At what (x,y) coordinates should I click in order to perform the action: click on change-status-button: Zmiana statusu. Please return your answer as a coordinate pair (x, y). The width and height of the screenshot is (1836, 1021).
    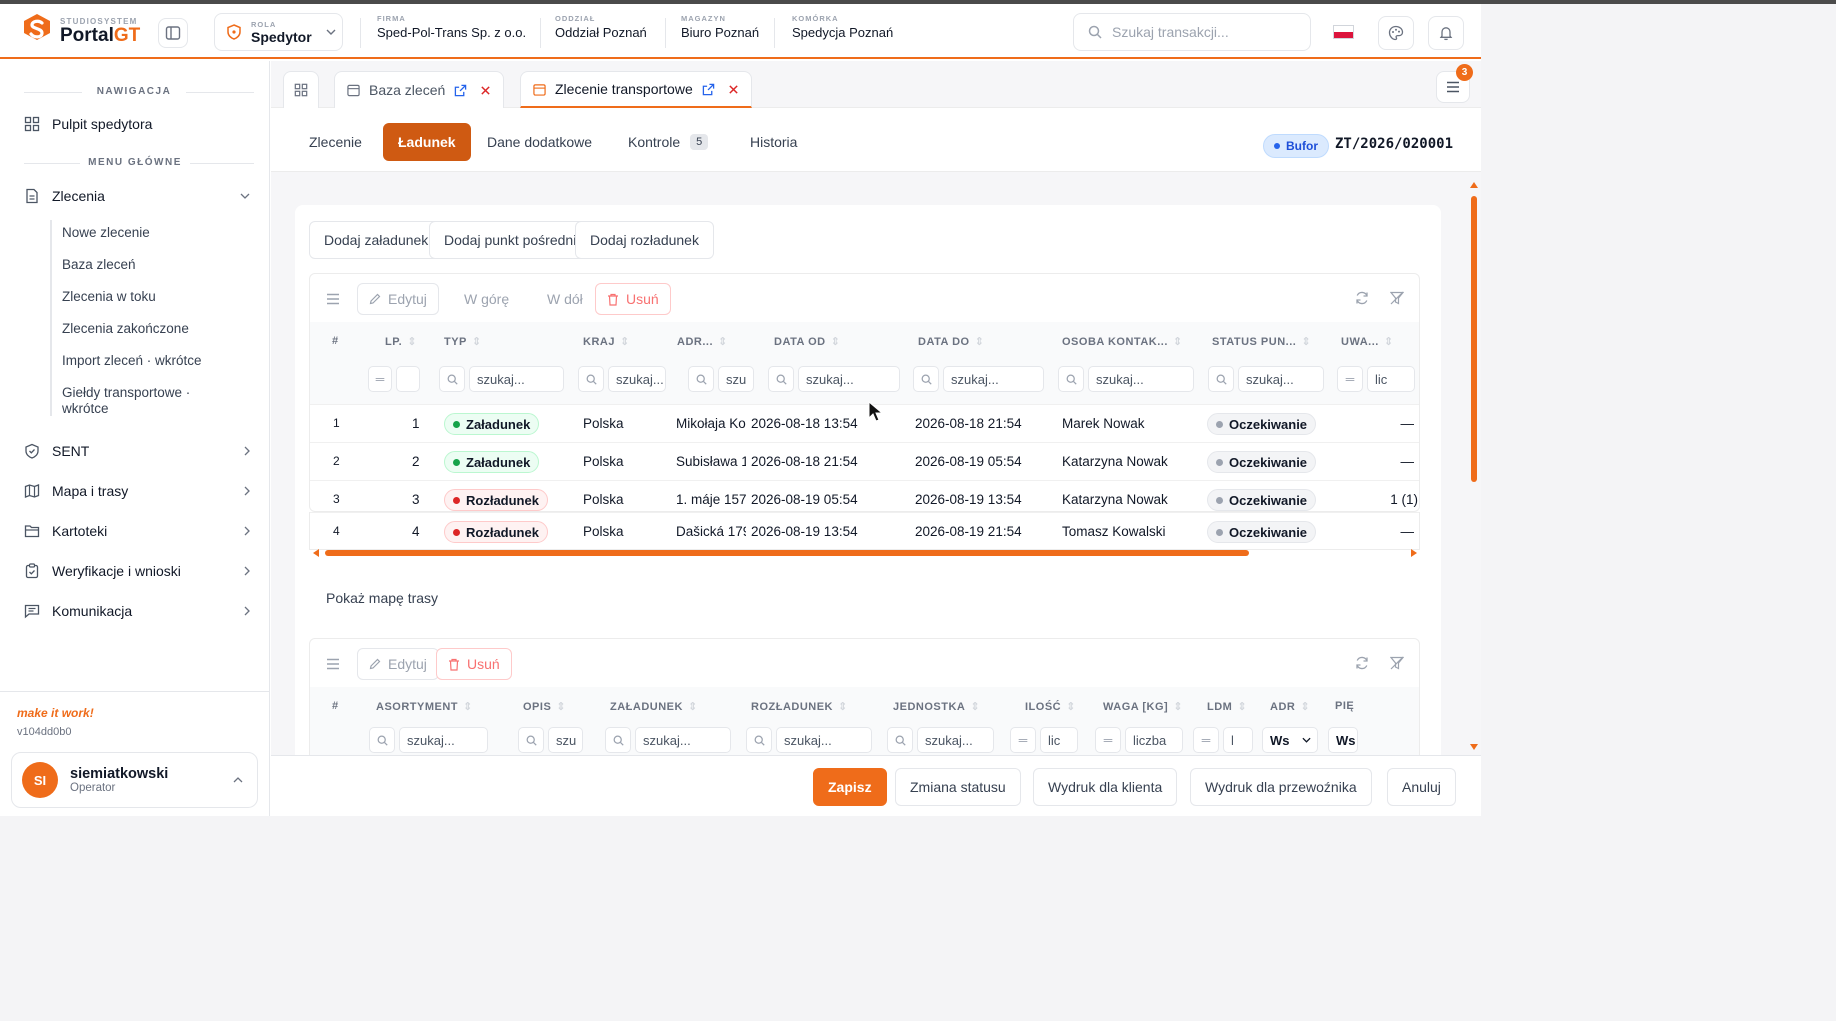
    Looking at the image, I should click on (958, 787).